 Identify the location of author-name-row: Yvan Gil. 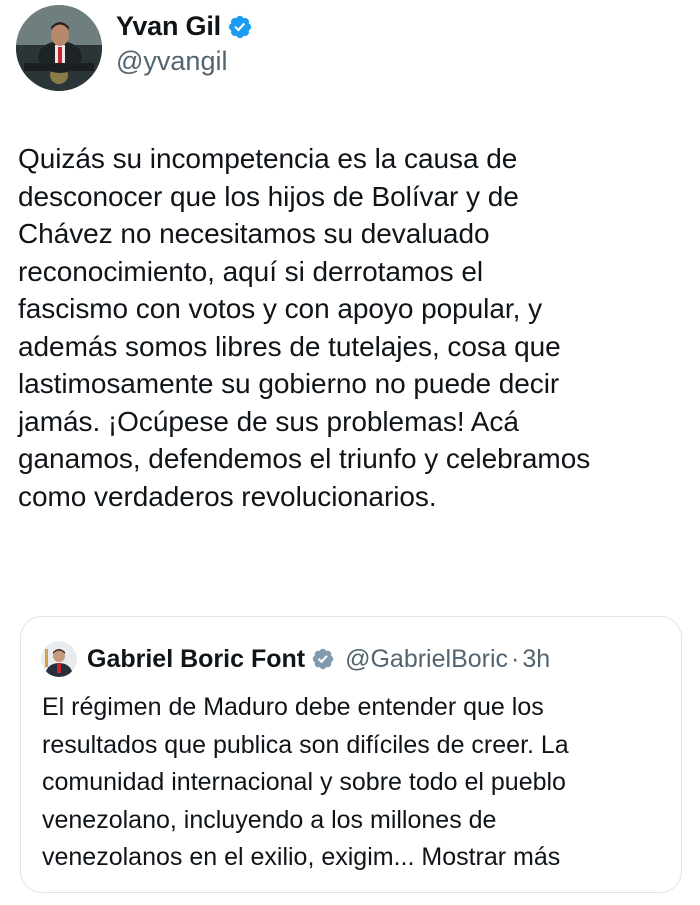
(184, 26).